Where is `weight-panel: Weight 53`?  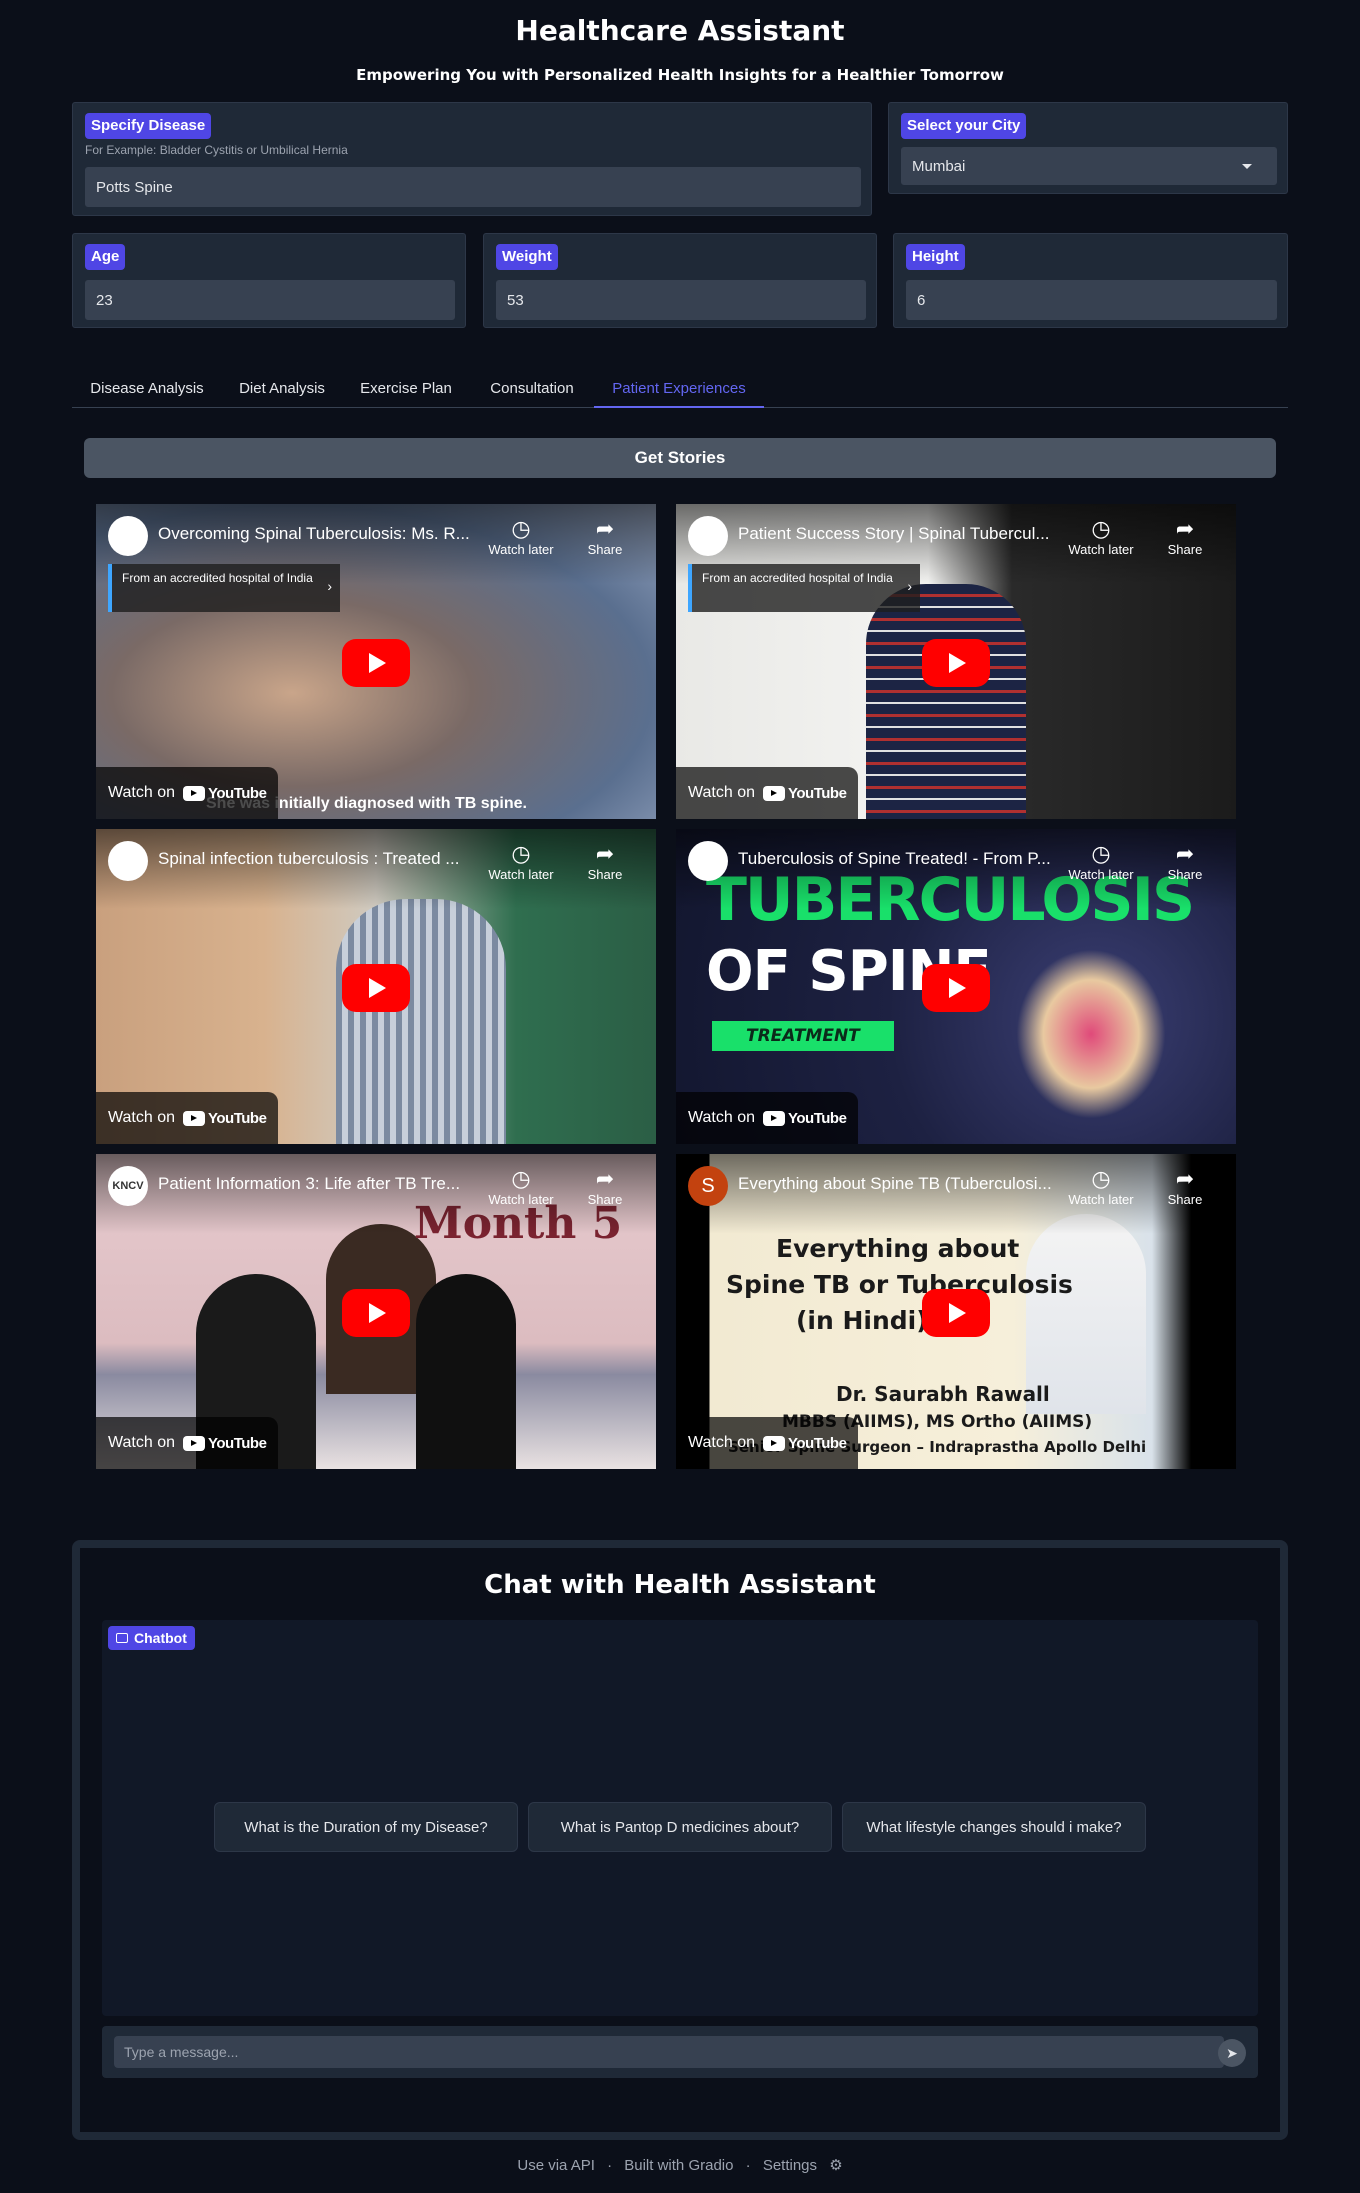 weight-panel: Weight 53 is located at coordinates (680, 280).